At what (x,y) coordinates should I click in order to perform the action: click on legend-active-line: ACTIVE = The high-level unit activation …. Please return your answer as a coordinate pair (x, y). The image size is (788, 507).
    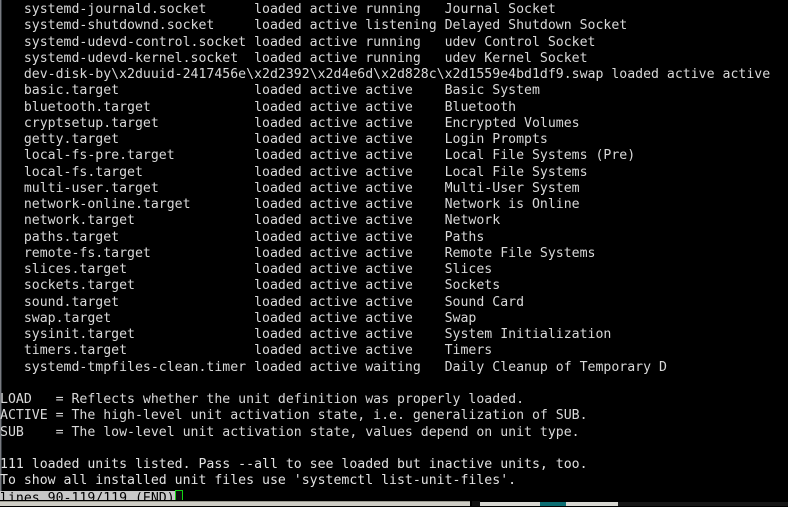
    Looking at the image, I should click on (294, 416).